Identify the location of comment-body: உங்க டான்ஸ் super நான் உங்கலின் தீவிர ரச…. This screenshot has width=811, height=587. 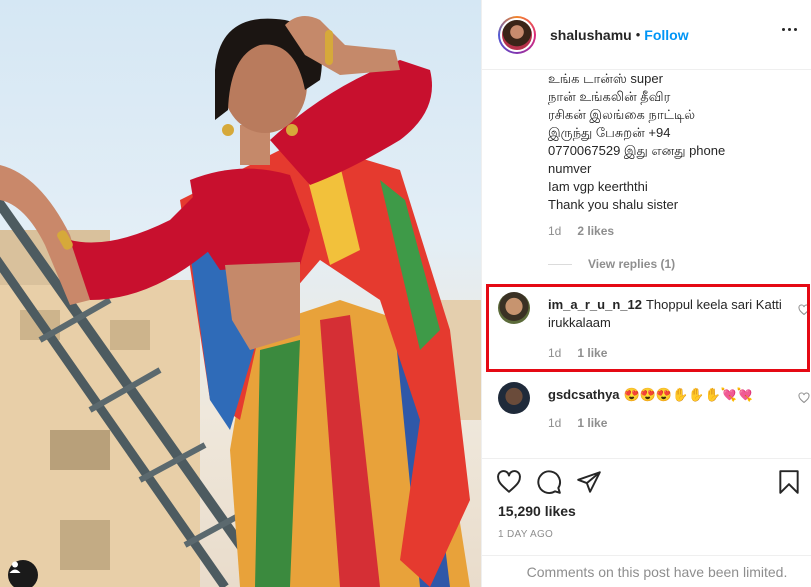
(673, 142).